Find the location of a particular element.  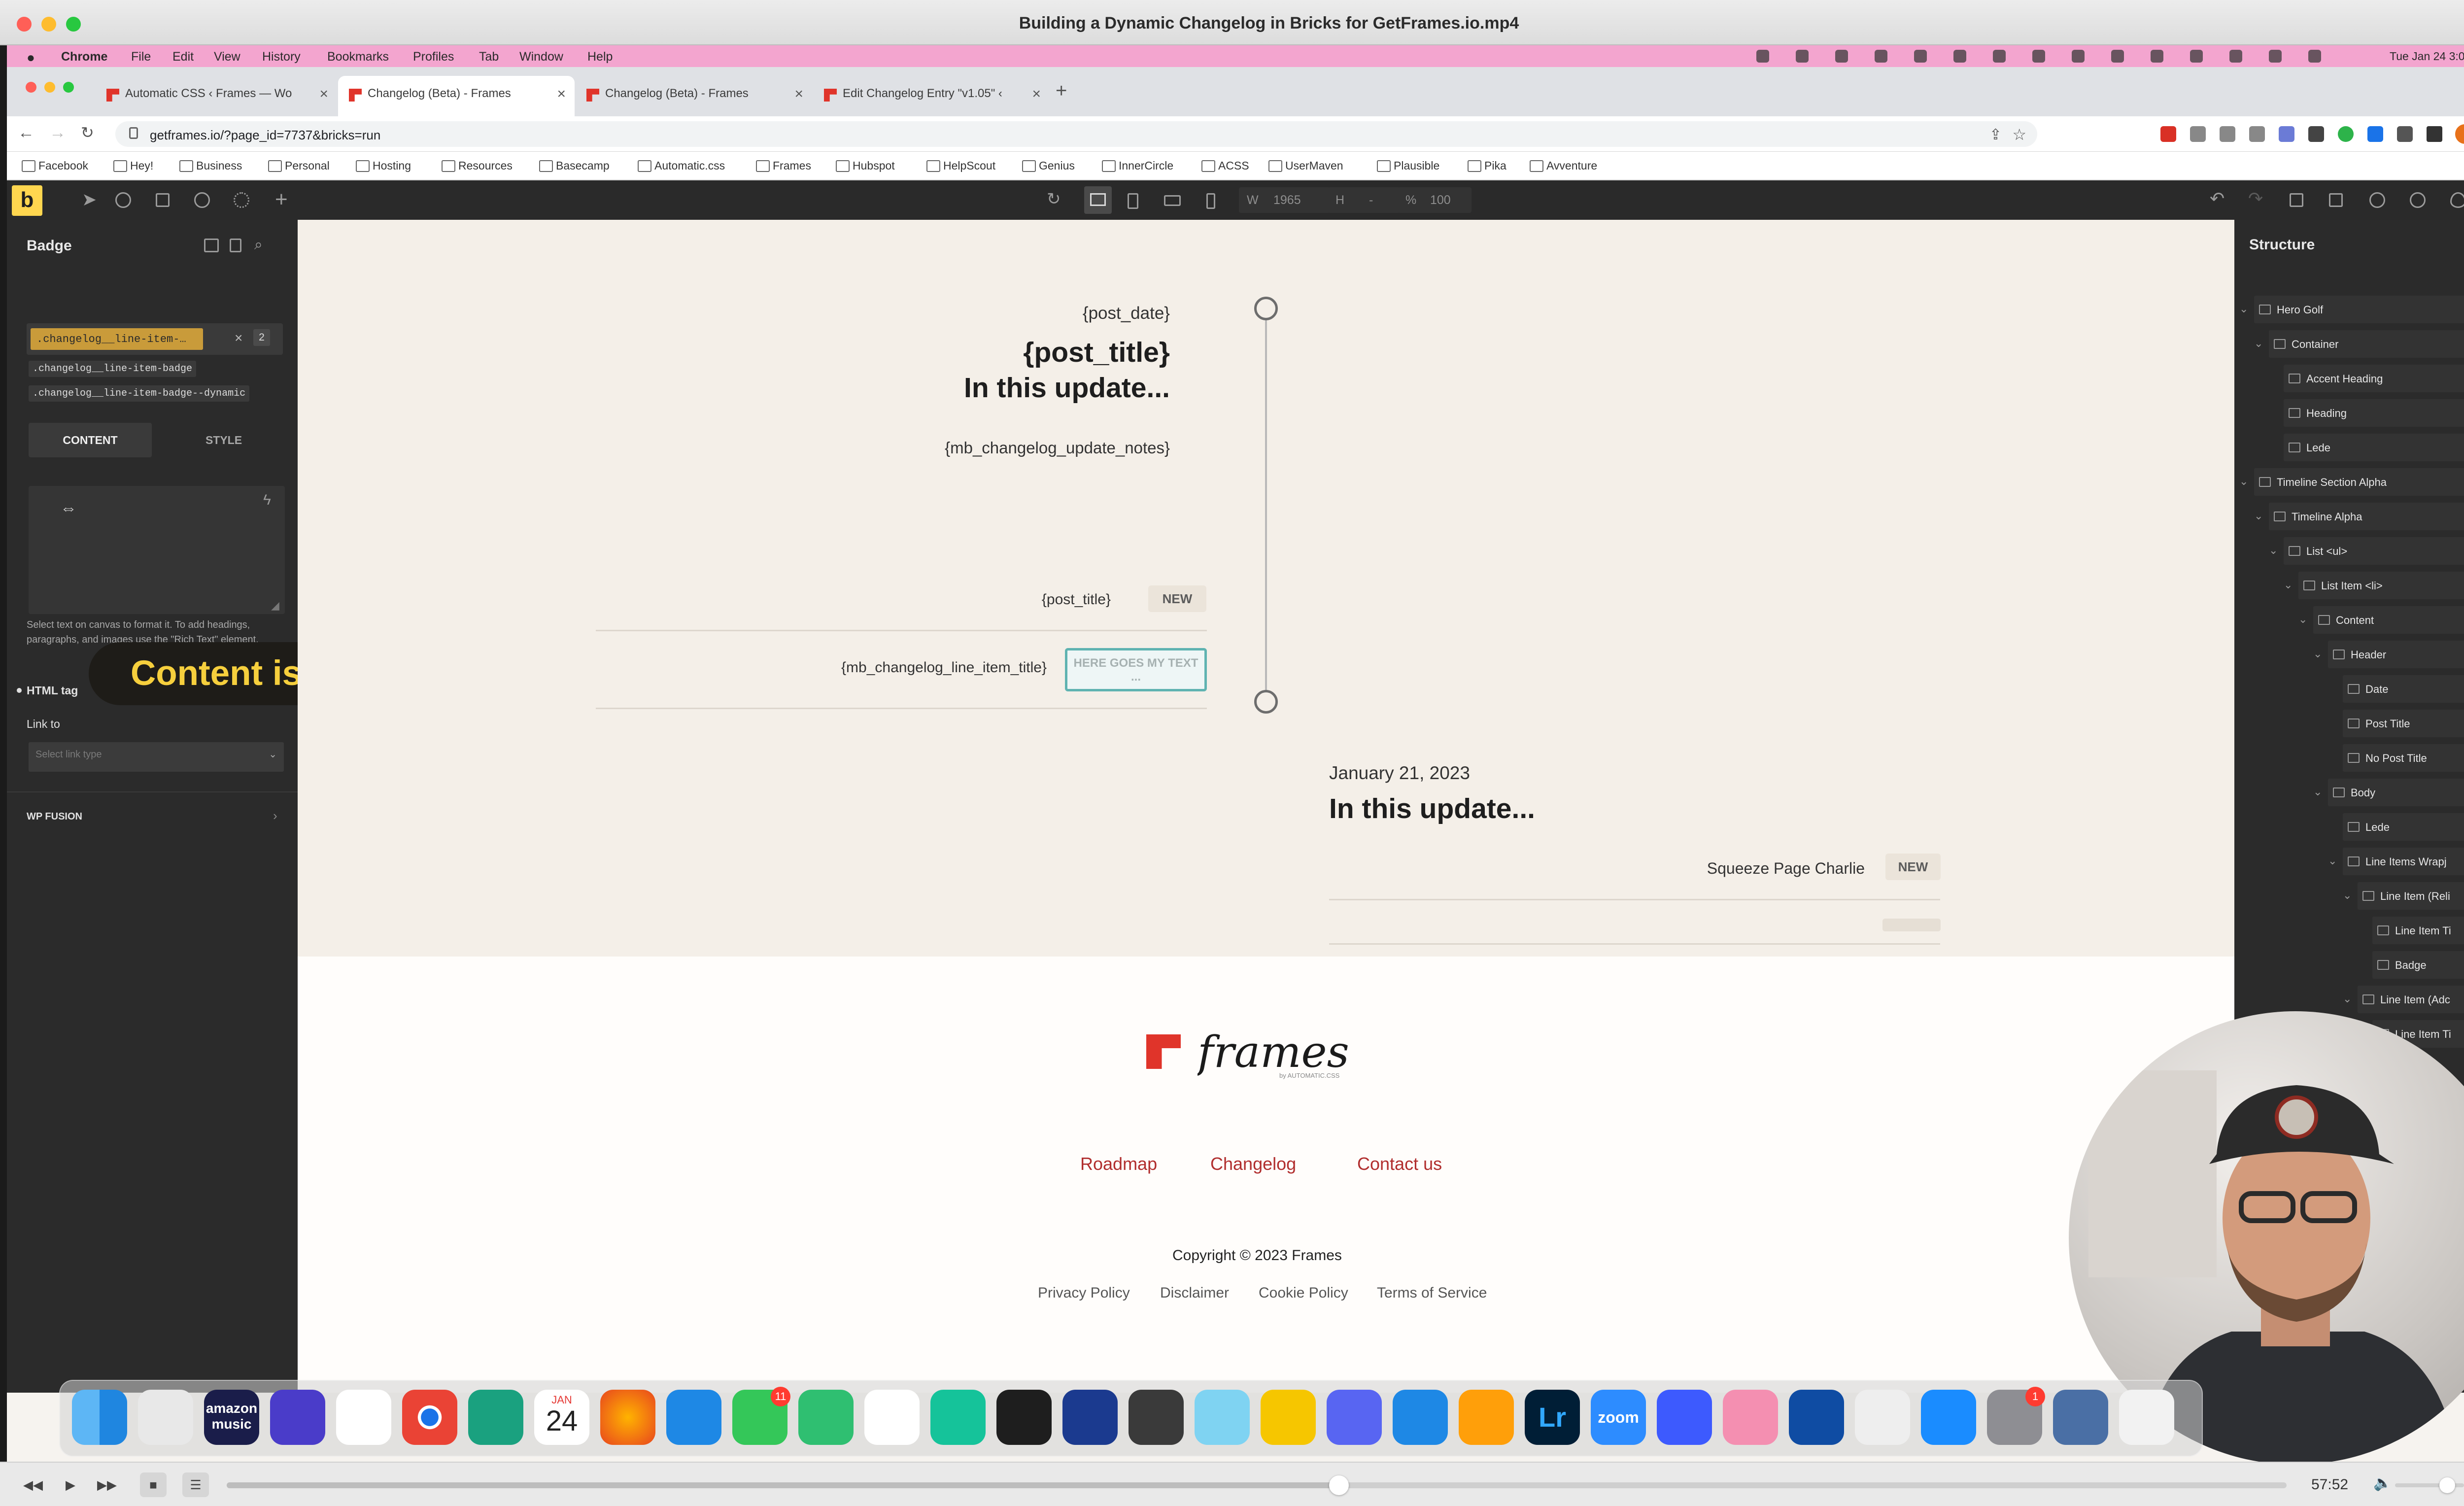

bookmark-avventure: Avventure is located at coordinates (1563, 165).